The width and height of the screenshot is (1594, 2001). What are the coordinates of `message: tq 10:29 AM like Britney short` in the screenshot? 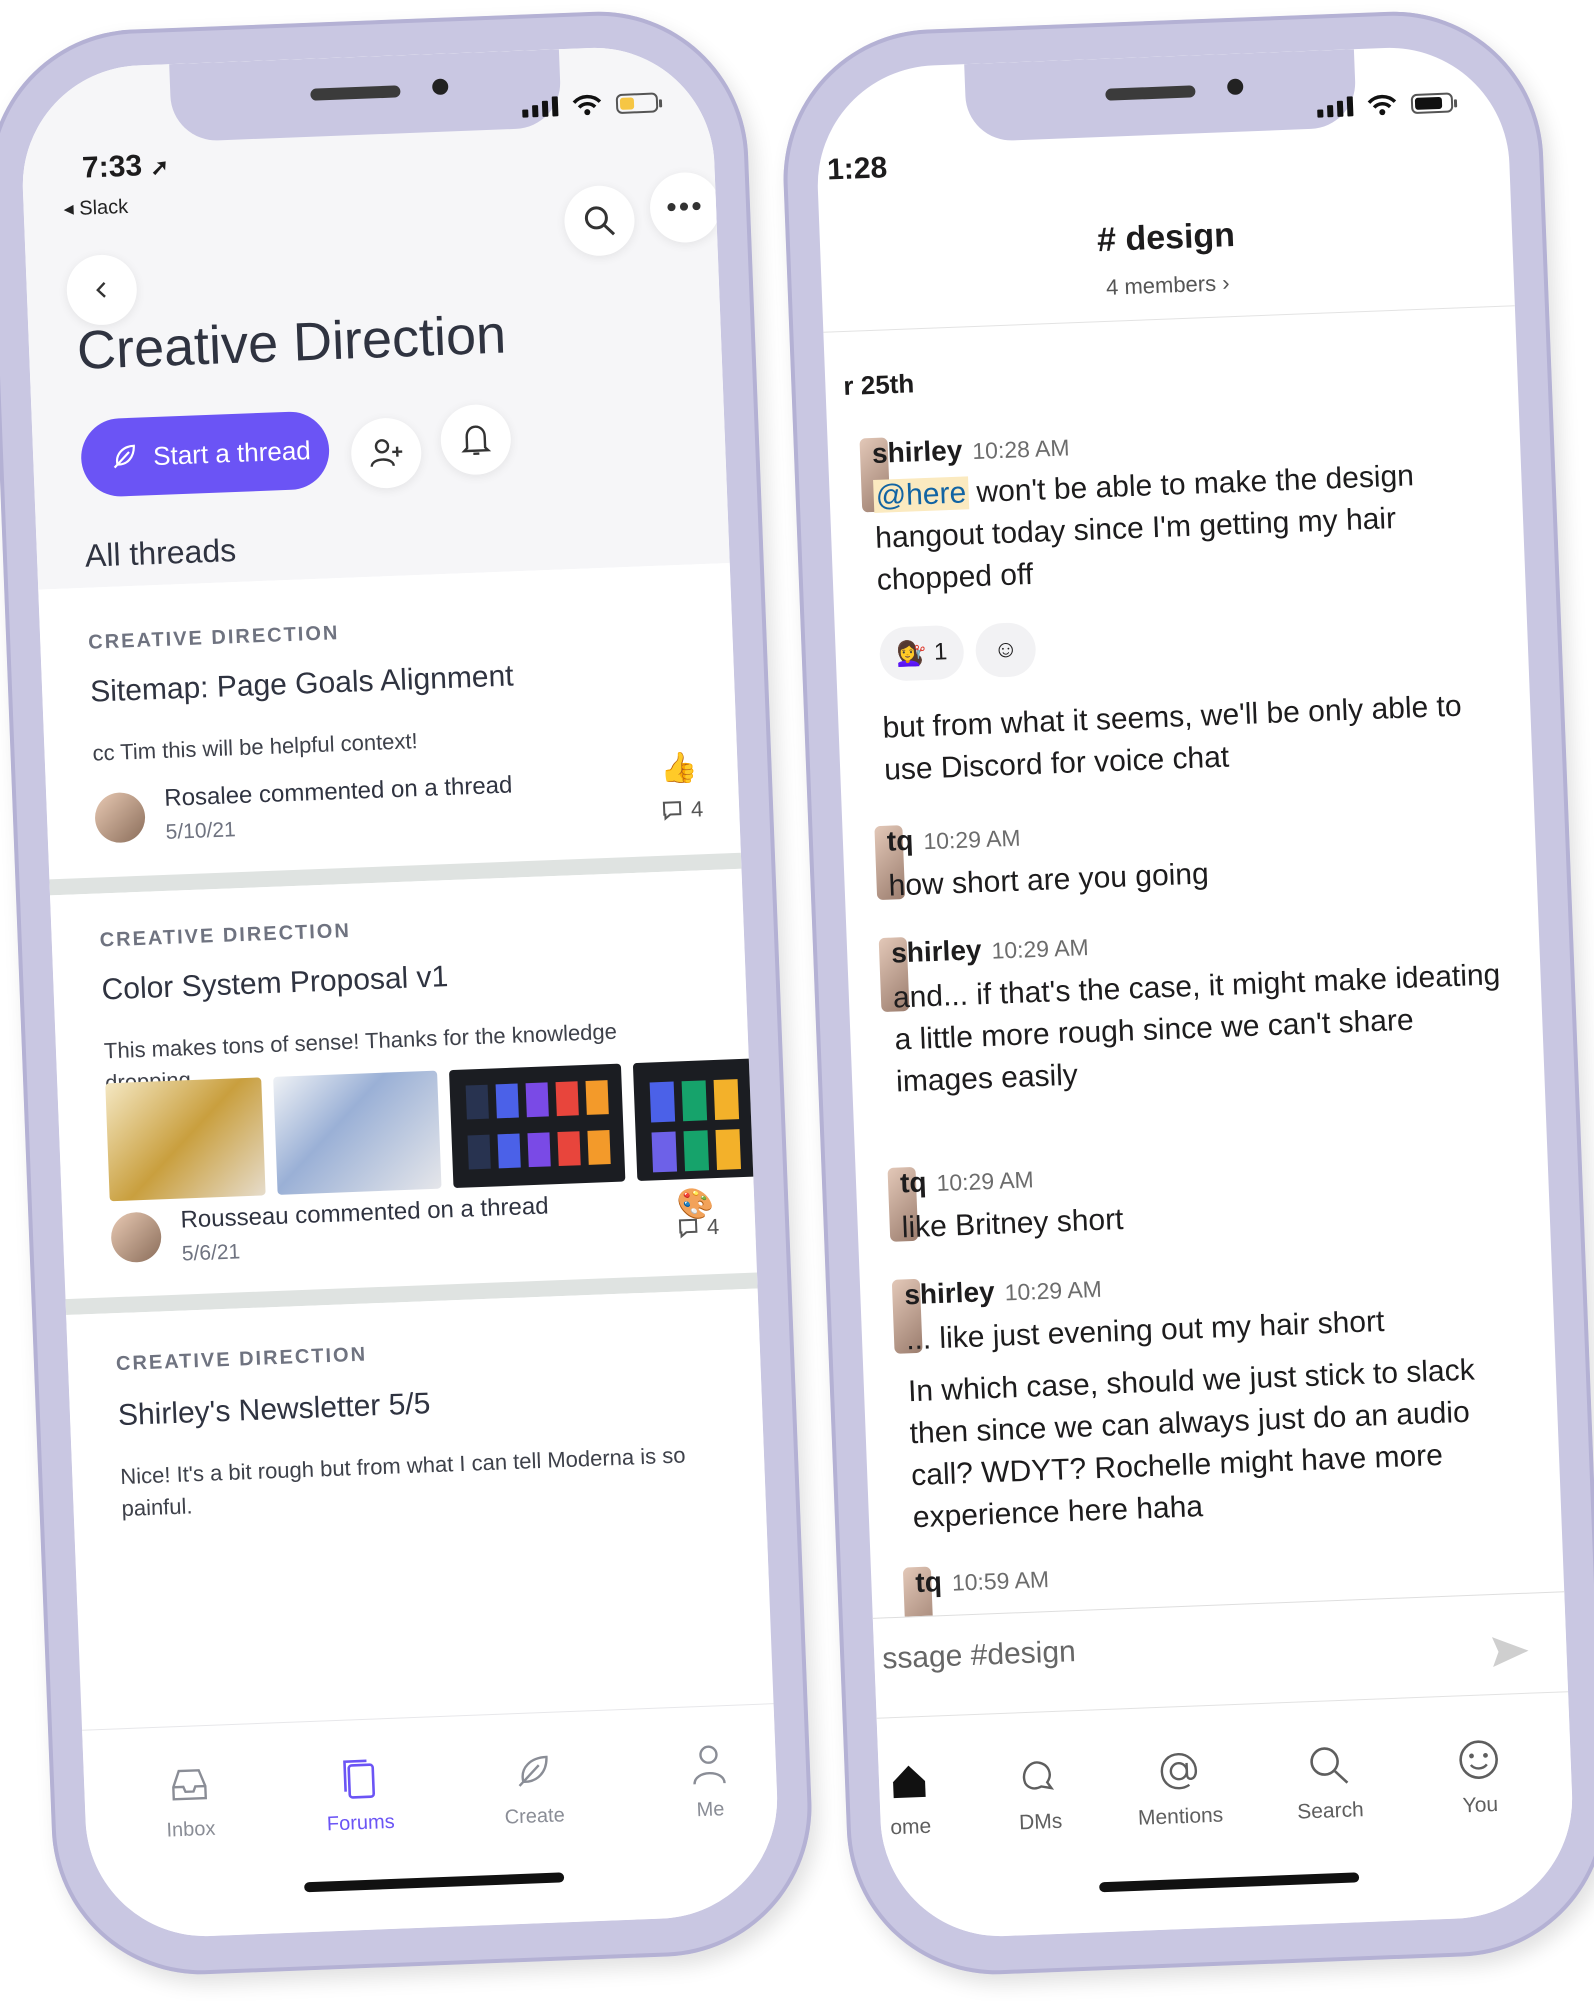 It's located at (1205, 1194).